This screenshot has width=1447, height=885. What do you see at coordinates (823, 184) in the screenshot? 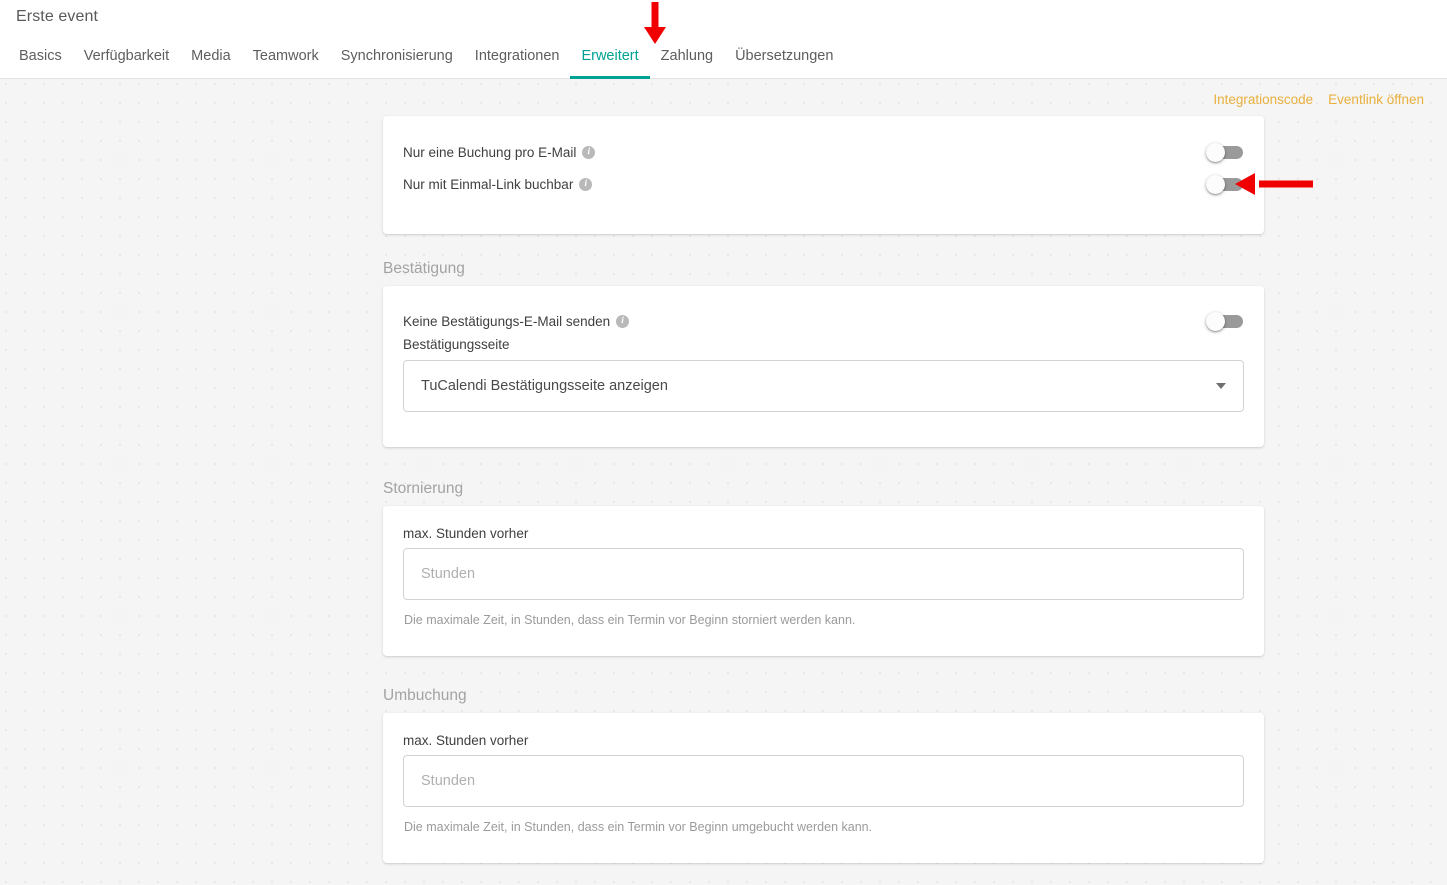
I see `row-nur-mit-einmal-link-buchbar: Nur mit Einmal-Link buchbar i` at bounding box center [823, 184].